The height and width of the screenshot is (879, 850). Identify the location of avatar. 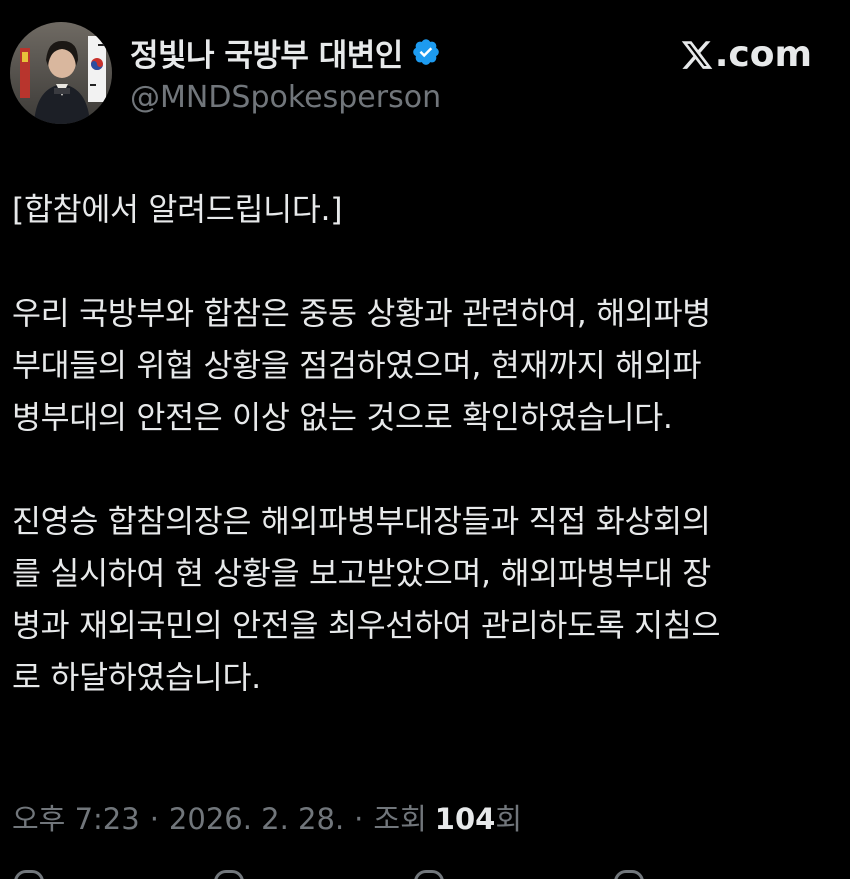
(61, 73).